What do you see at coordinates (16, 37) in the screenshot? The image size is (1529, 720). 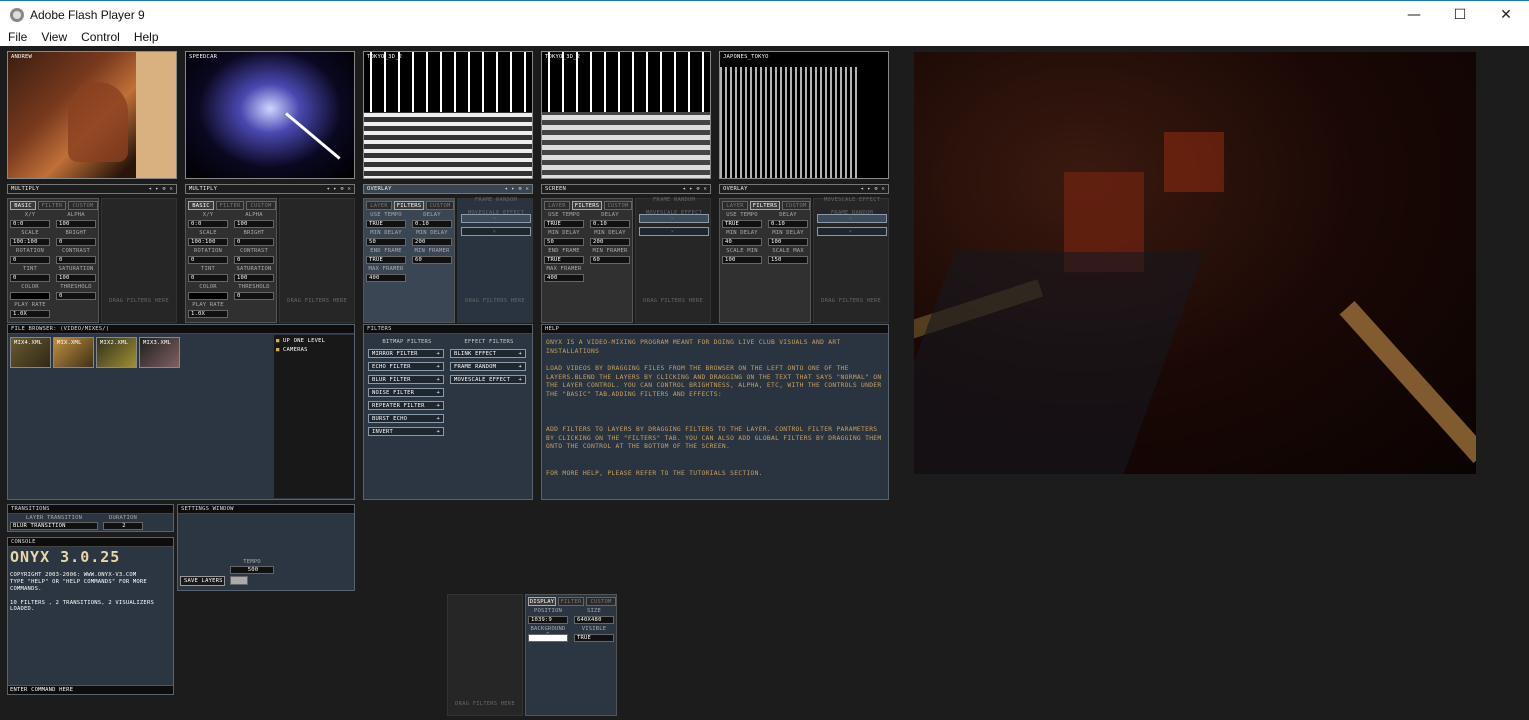 I see `menu-file: File` at bounding box center [16, 37].